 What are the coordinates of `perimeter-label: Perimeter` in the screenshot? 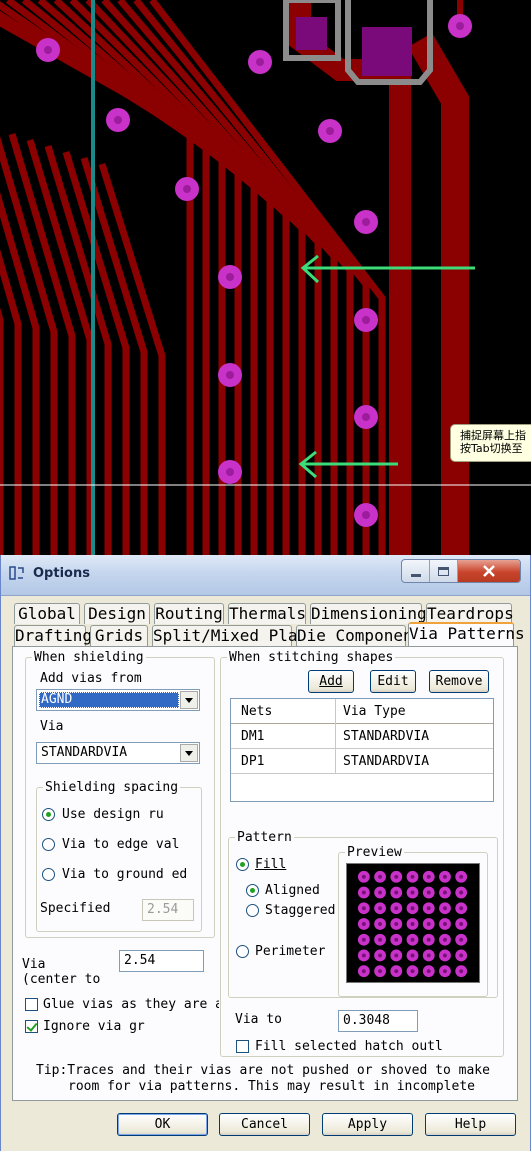 It's located at (290, 951).